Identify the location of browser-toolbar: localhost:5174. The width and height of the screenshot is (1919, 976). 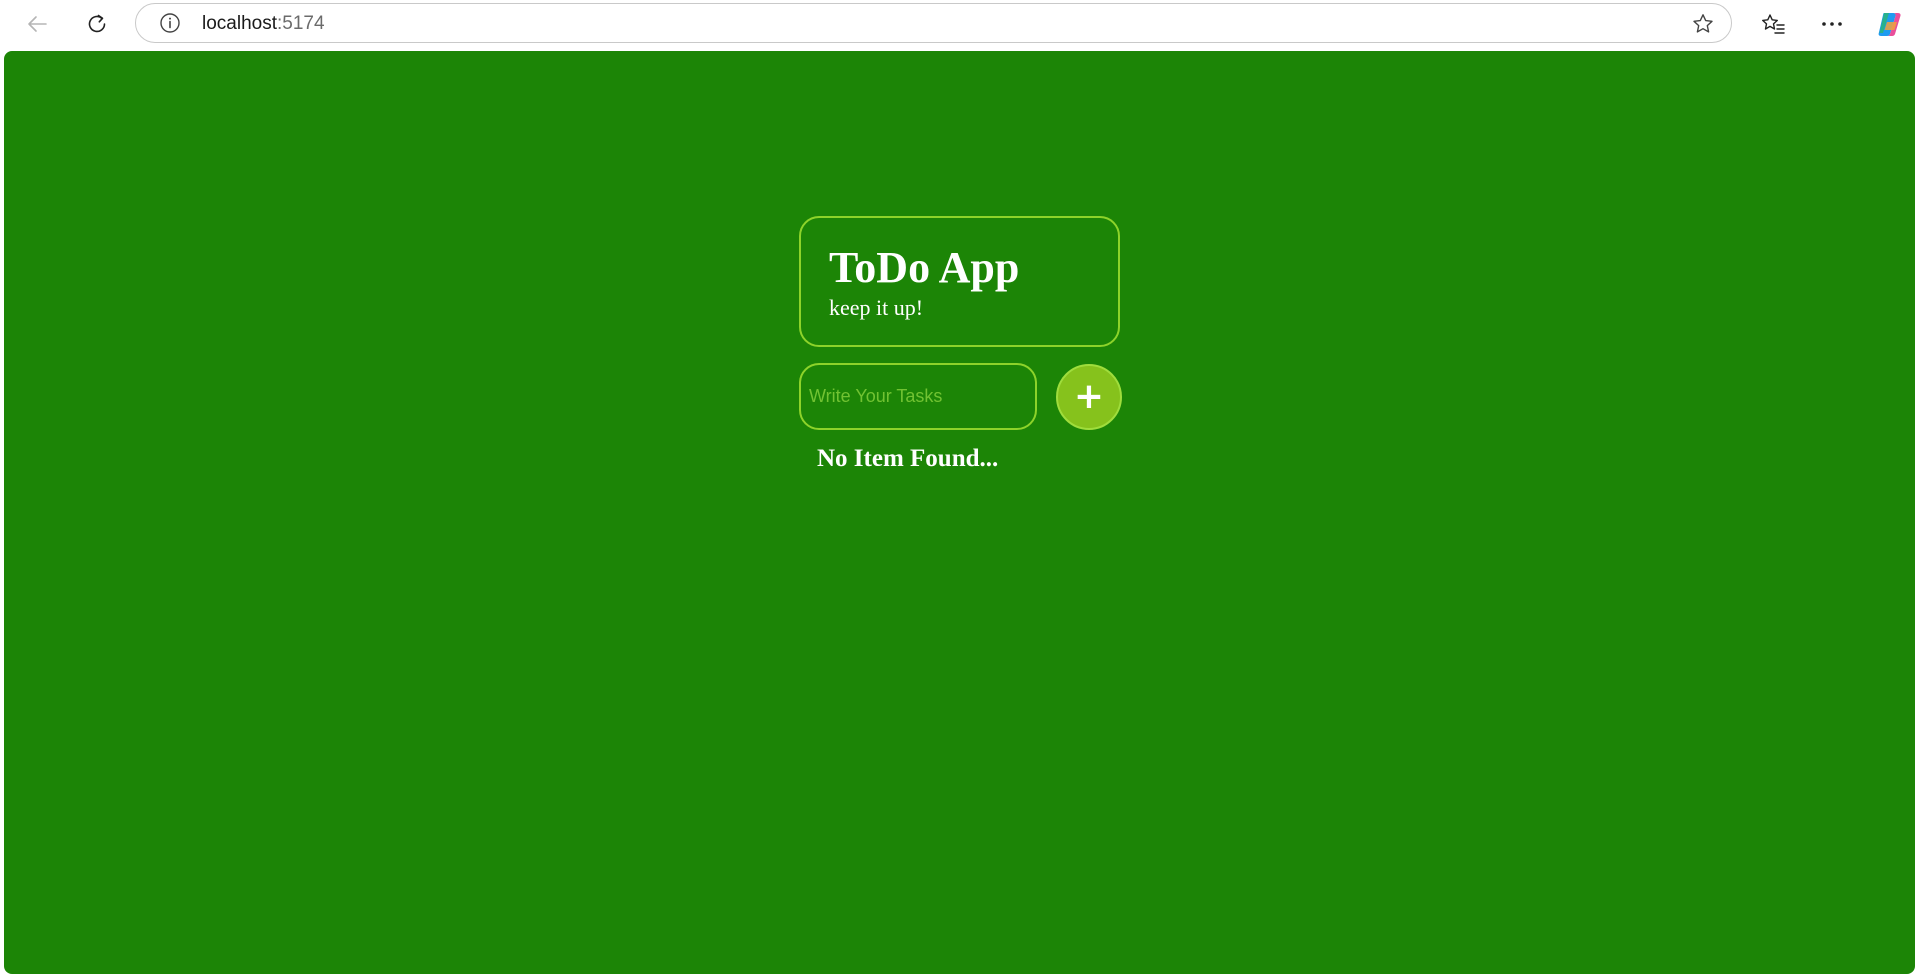
(959, 24).